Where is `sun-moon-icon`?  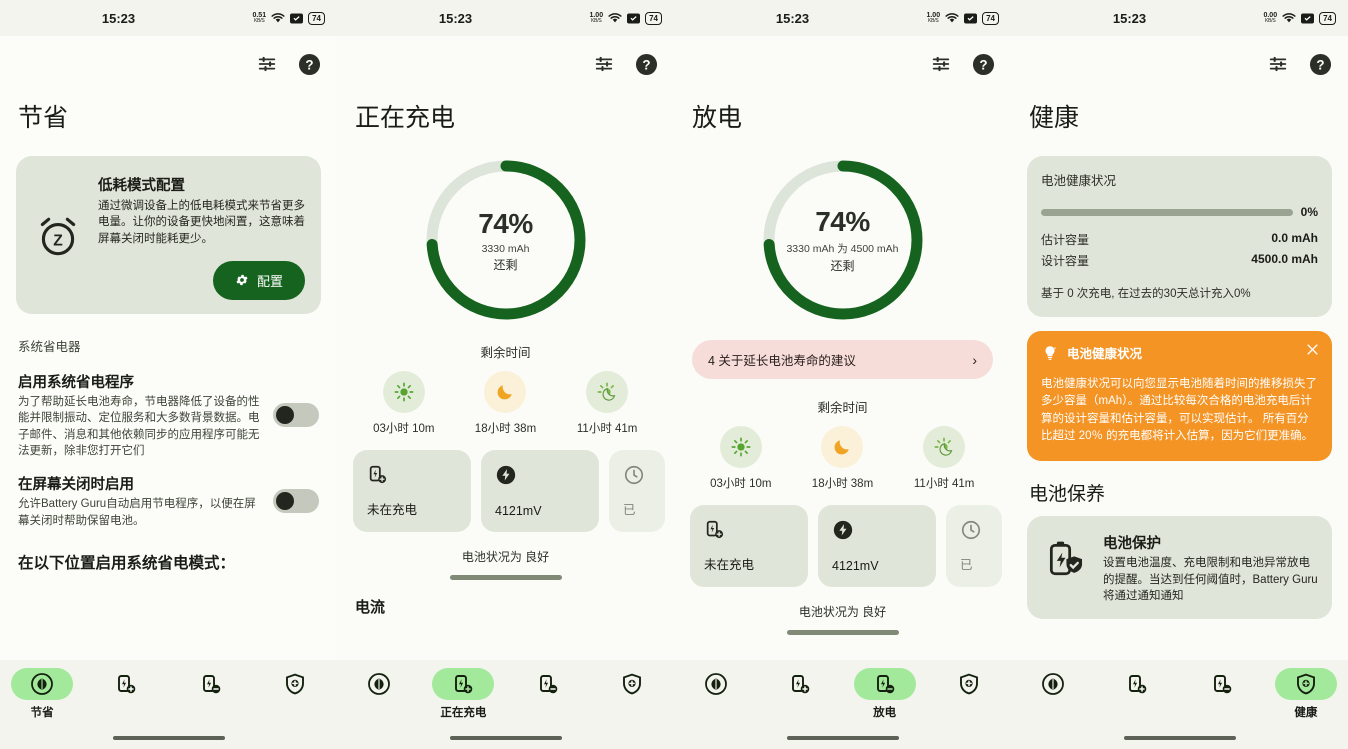 sun-moon-icon is located at coordinates (944, 447).